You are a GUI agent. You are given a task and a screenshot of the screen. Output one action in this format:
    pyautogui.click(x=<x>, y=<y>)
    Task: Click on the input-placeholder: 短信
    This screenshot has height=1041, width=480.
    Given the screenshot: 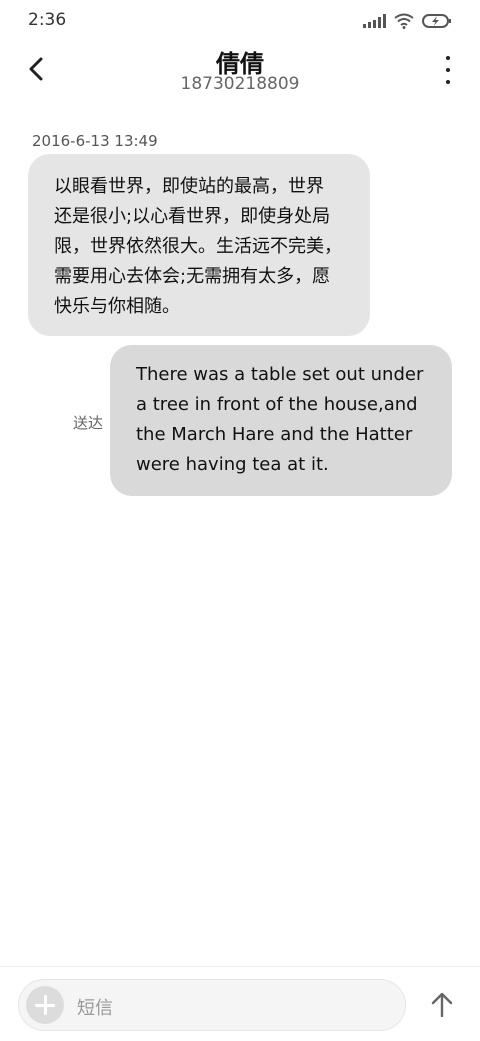 What is the action you would take?
    pyautogui.click(x=95, y=1008)
    